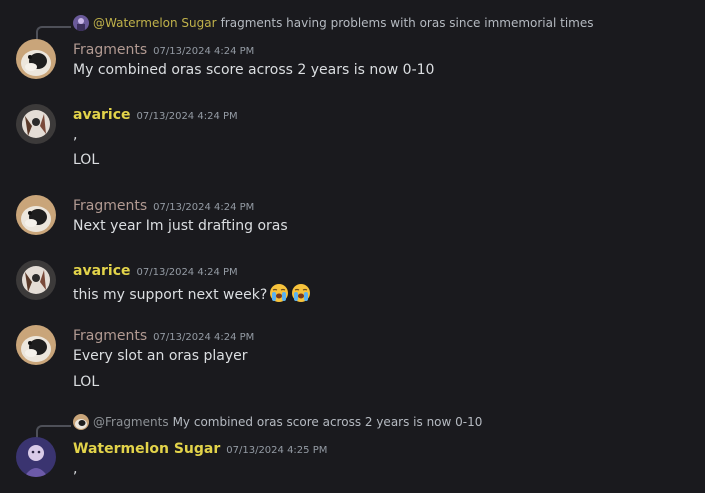 The width and height of the screenshot is (705, 493). I want to click on avatar-watermelon-sugar, so click(36, 457).